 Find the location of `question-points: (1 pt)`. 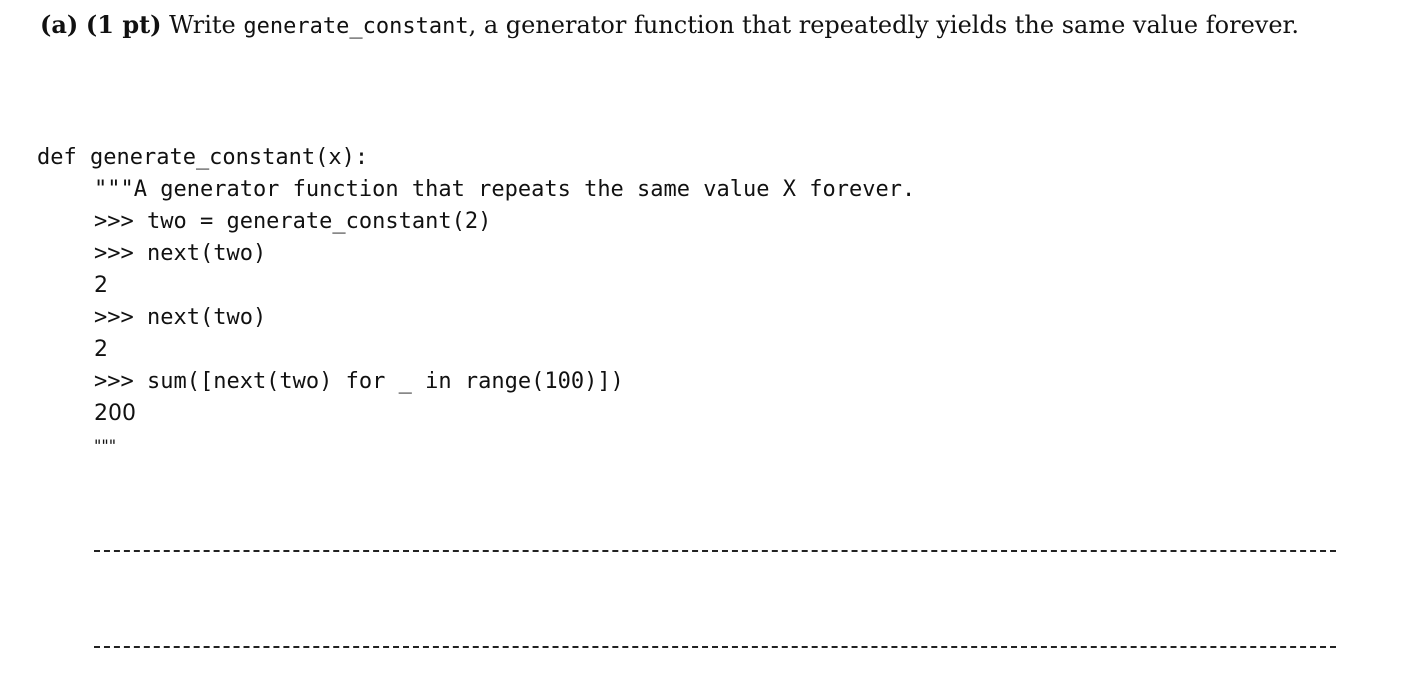

question-points: (1 pt) is located at coordinates (123, 24).